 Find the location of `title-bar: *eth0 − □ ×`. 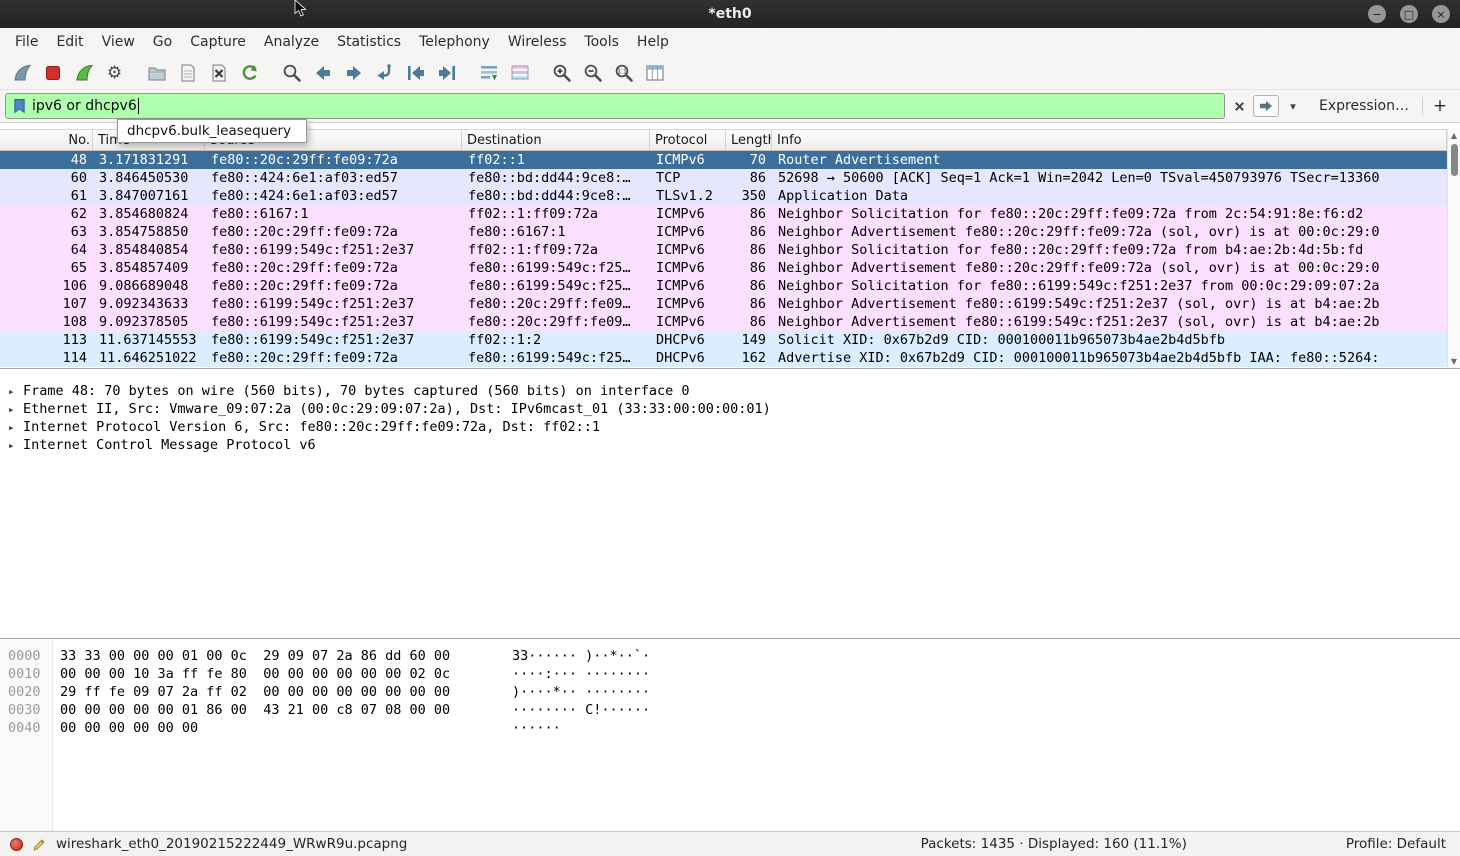

title-bar: *eth0 − □ × is located at coordinates (730, 14).